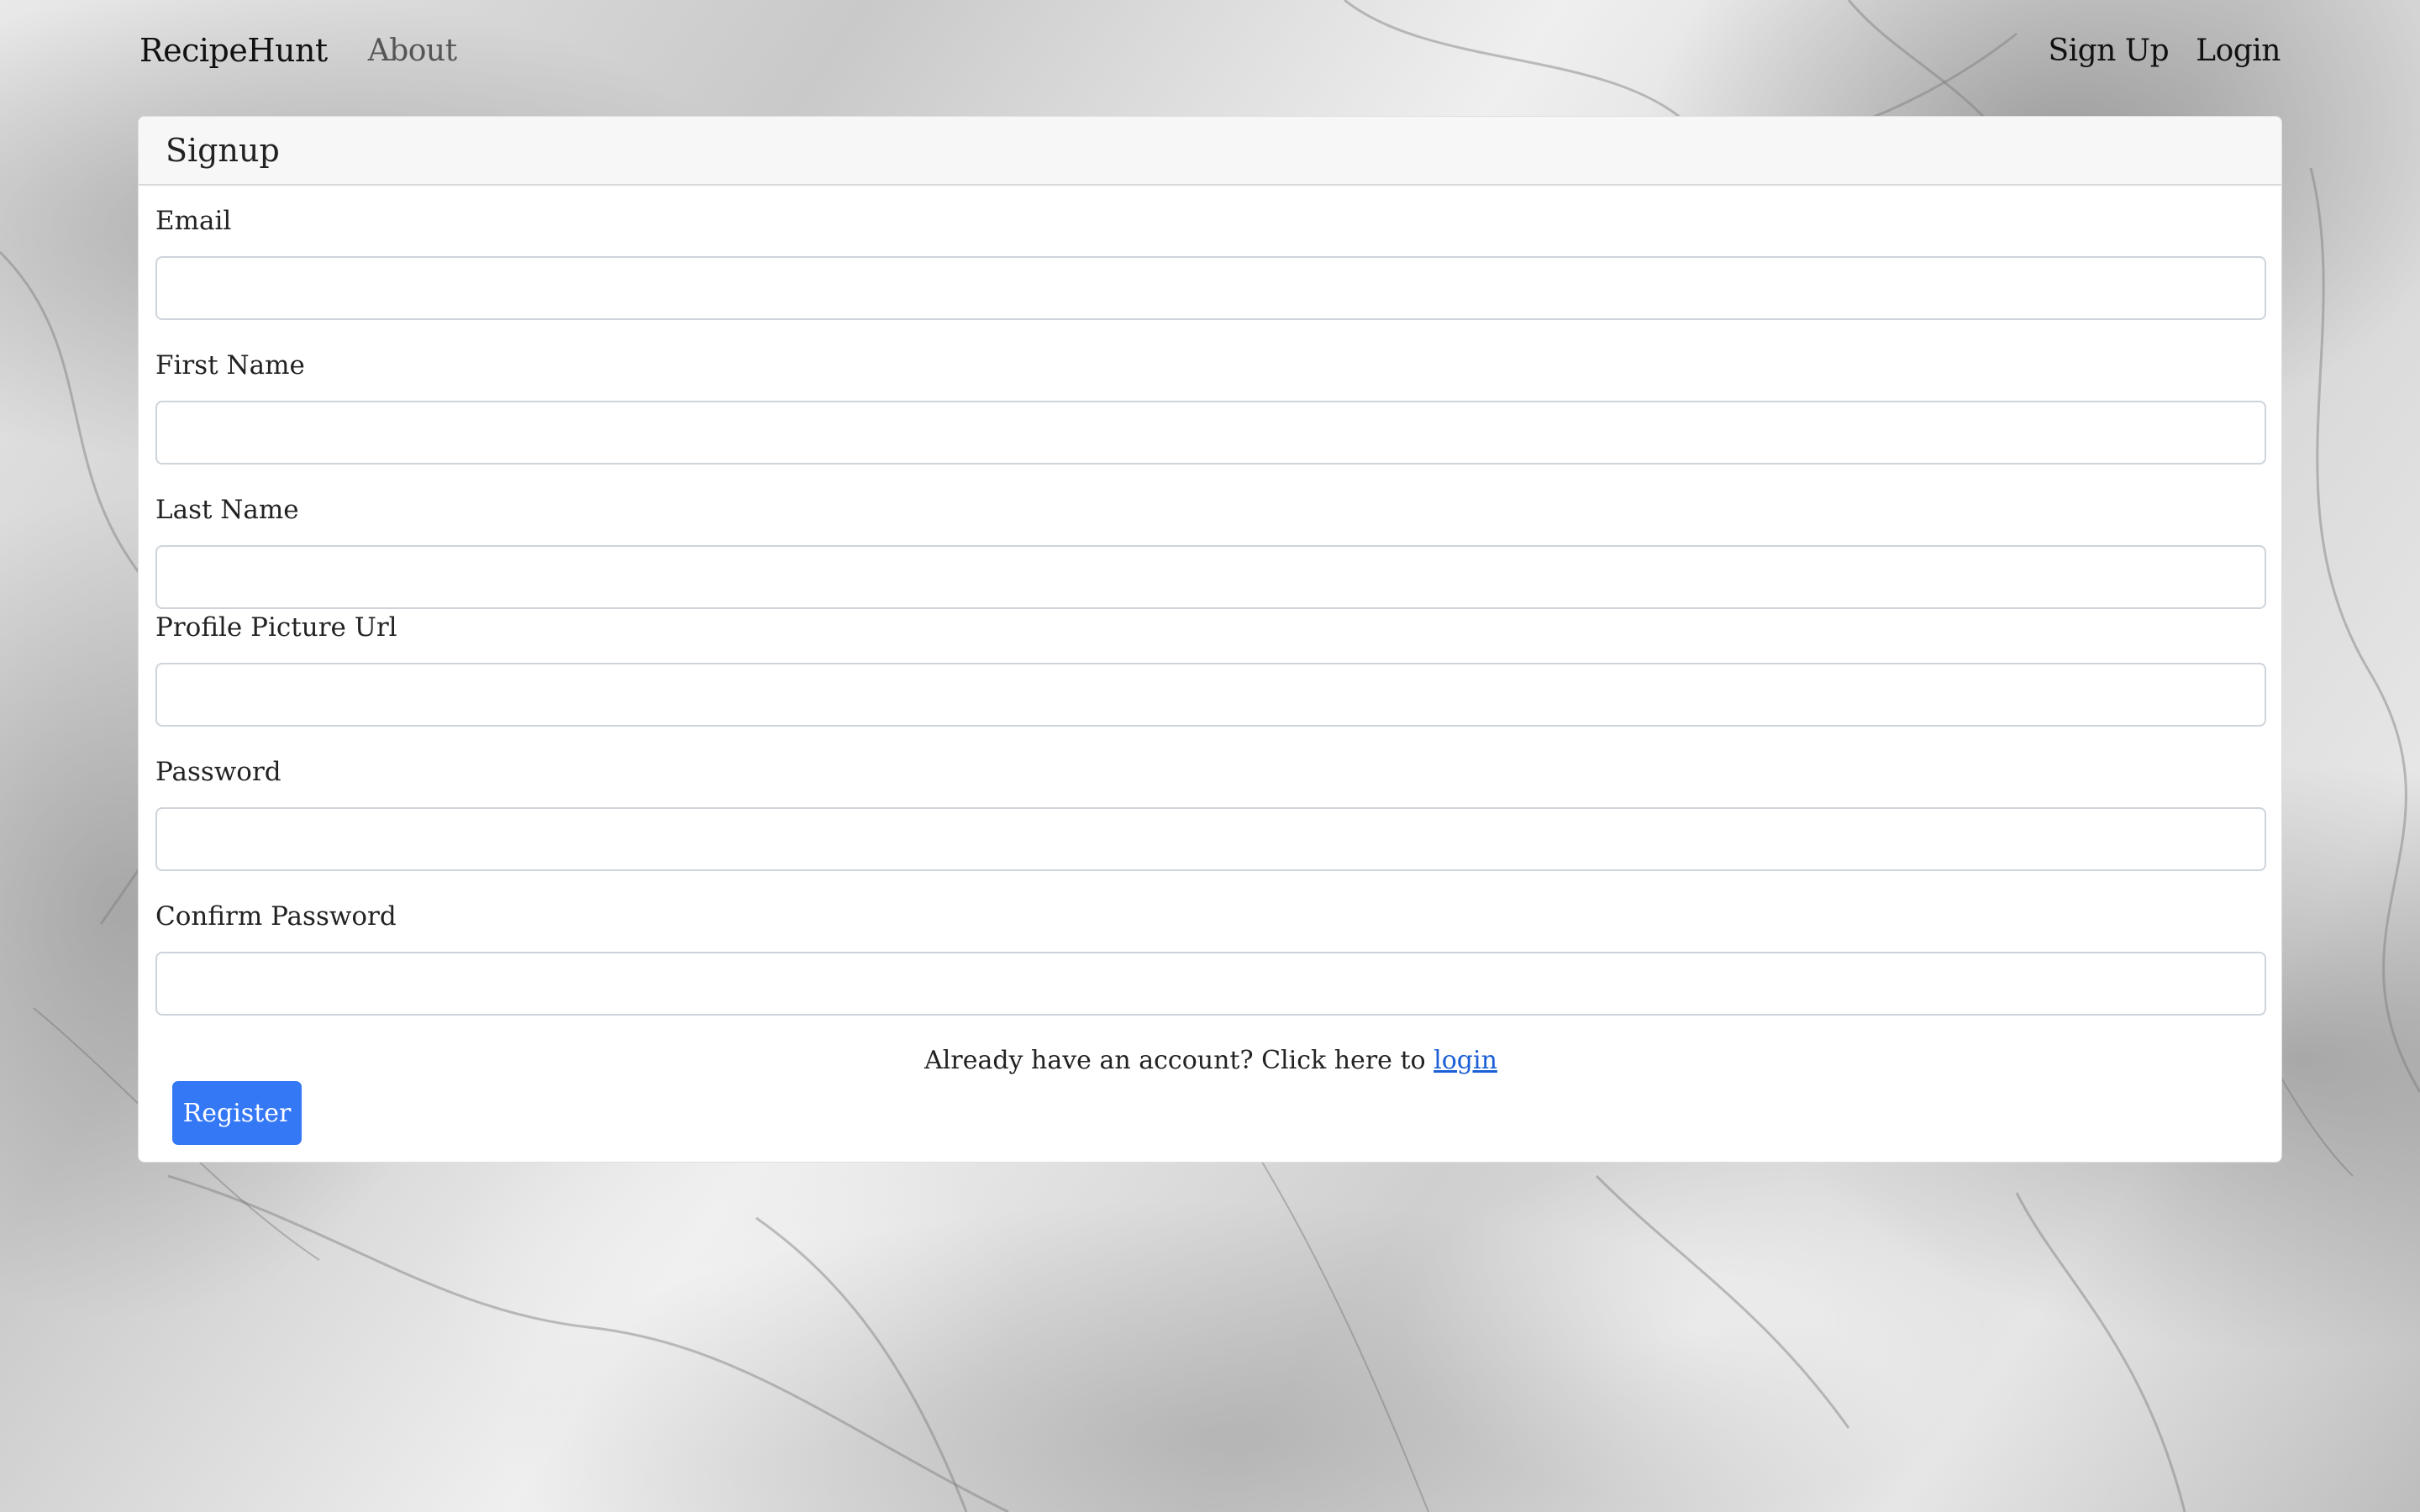 The image size is (2420, 1512). Describe the element at coordinates (1210, 577) in the screenshot. I see `last-name-input` at that location.